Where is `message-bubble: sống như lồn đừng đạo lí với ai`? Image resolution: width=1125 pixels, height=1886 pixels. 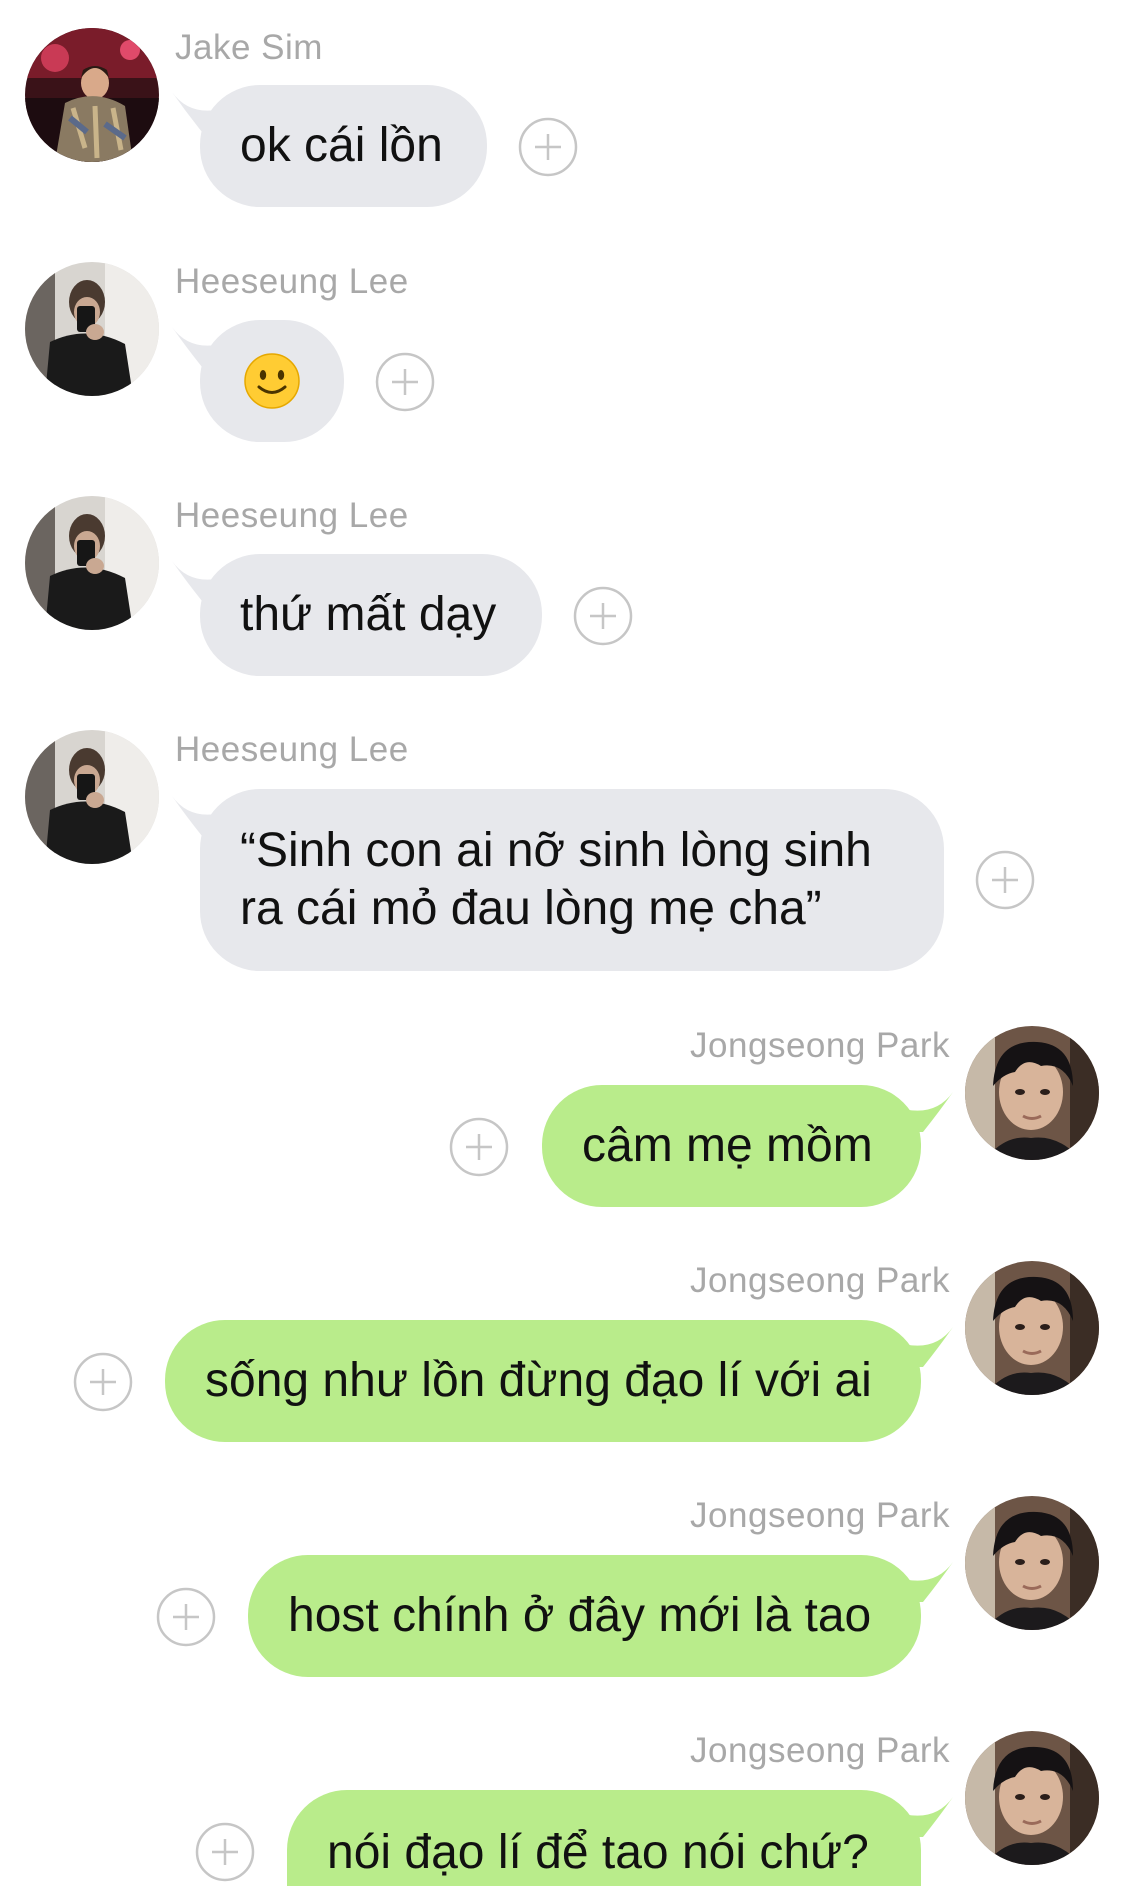
message-bubble: sống như lồn đừng đạo lí với ai is located at coordinates (543, 1381).